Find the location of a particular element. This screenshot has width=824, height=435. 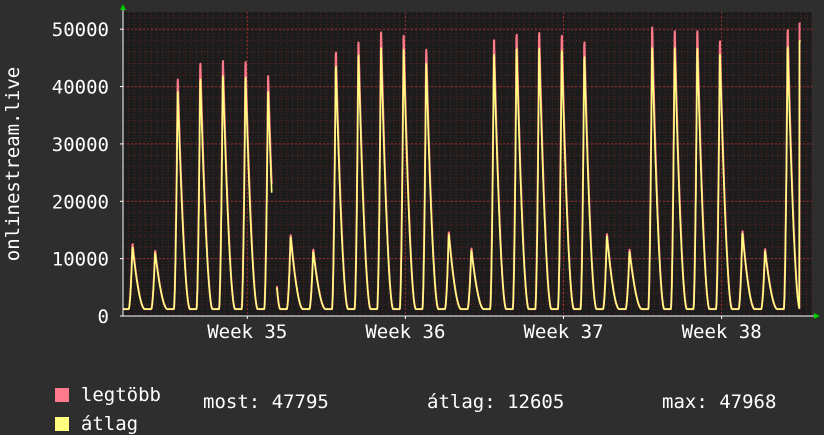

legend-label-avg: átlag is located at coordinates (109, 424).